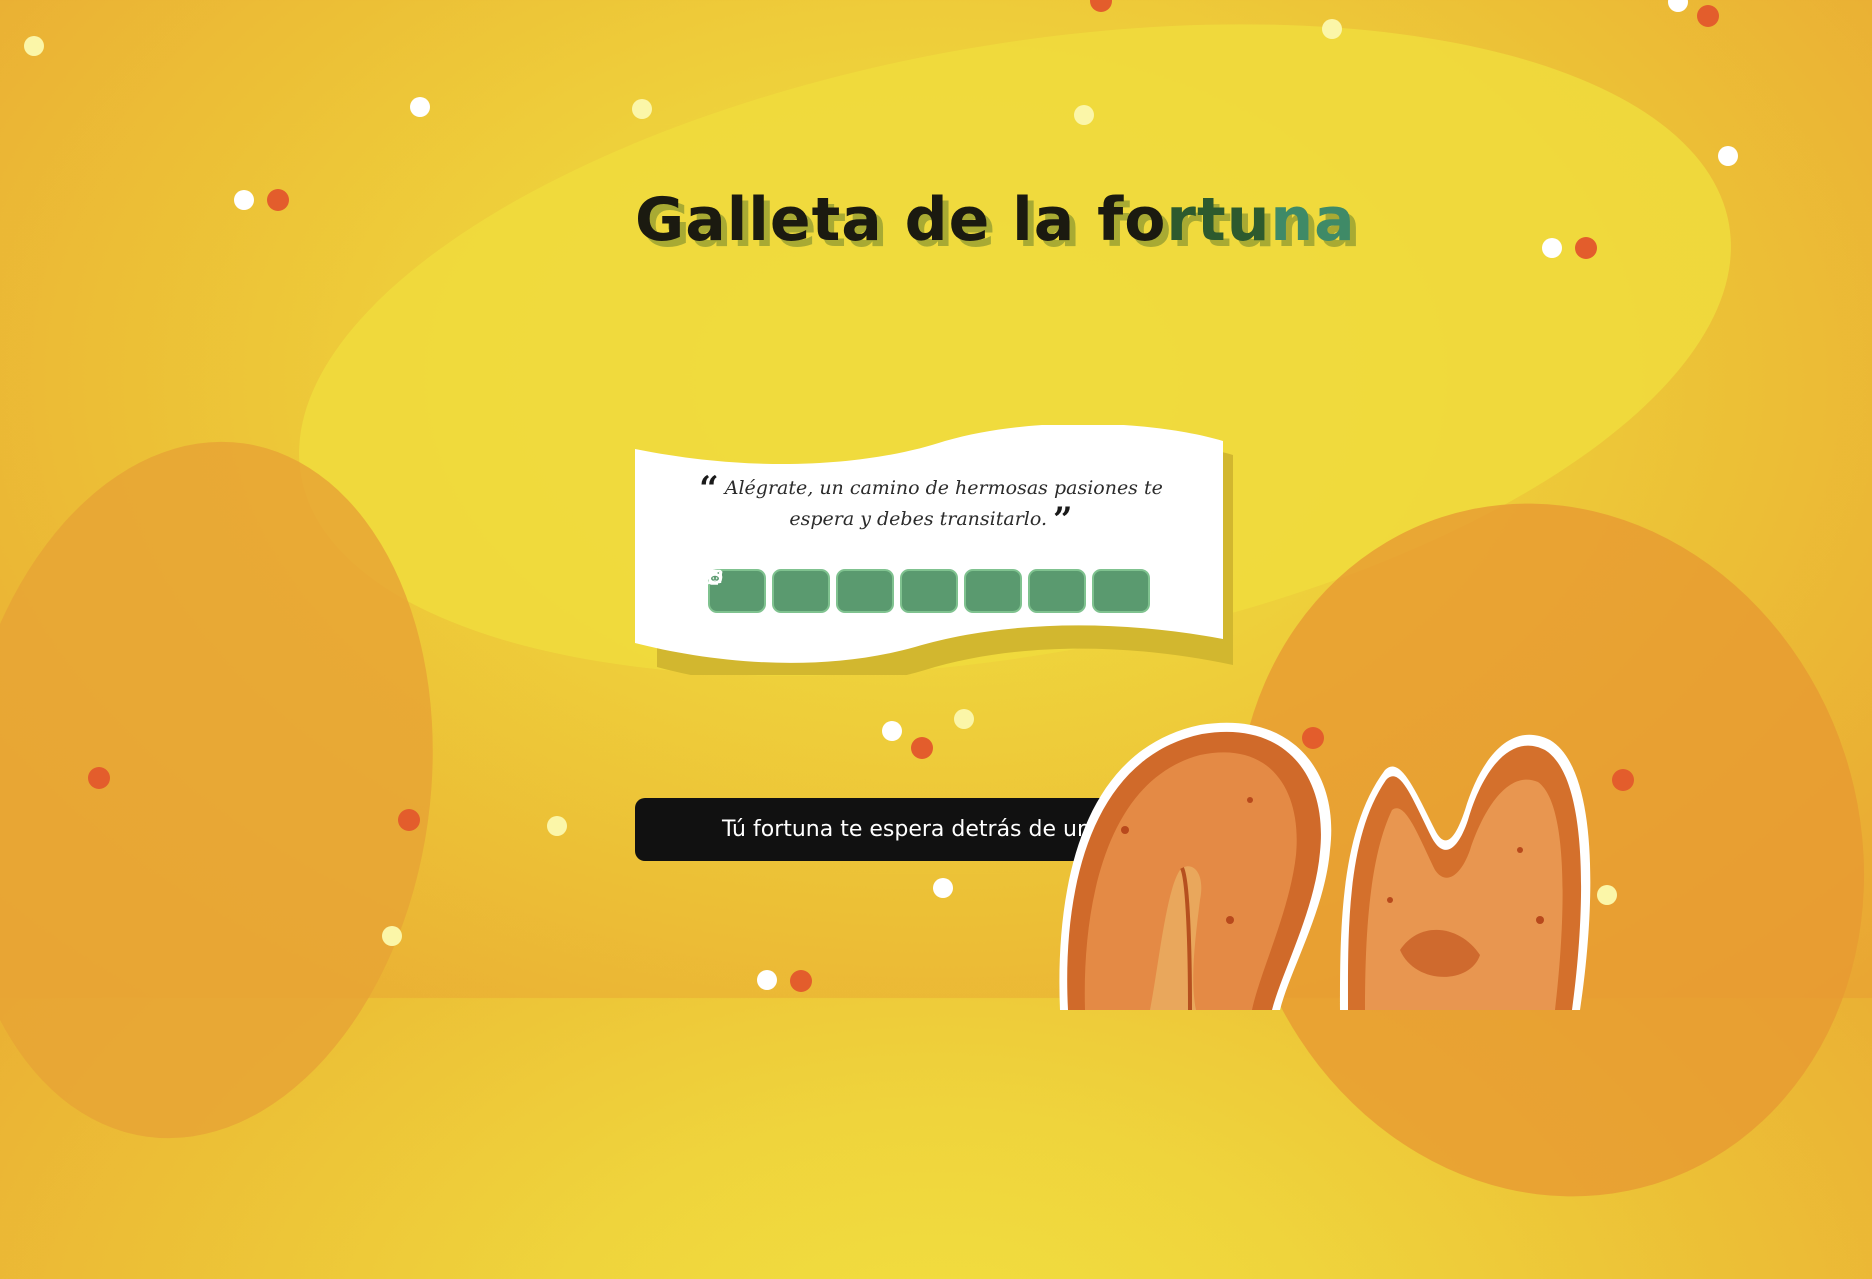  I want to click on paper-shape, so click(934, 550).